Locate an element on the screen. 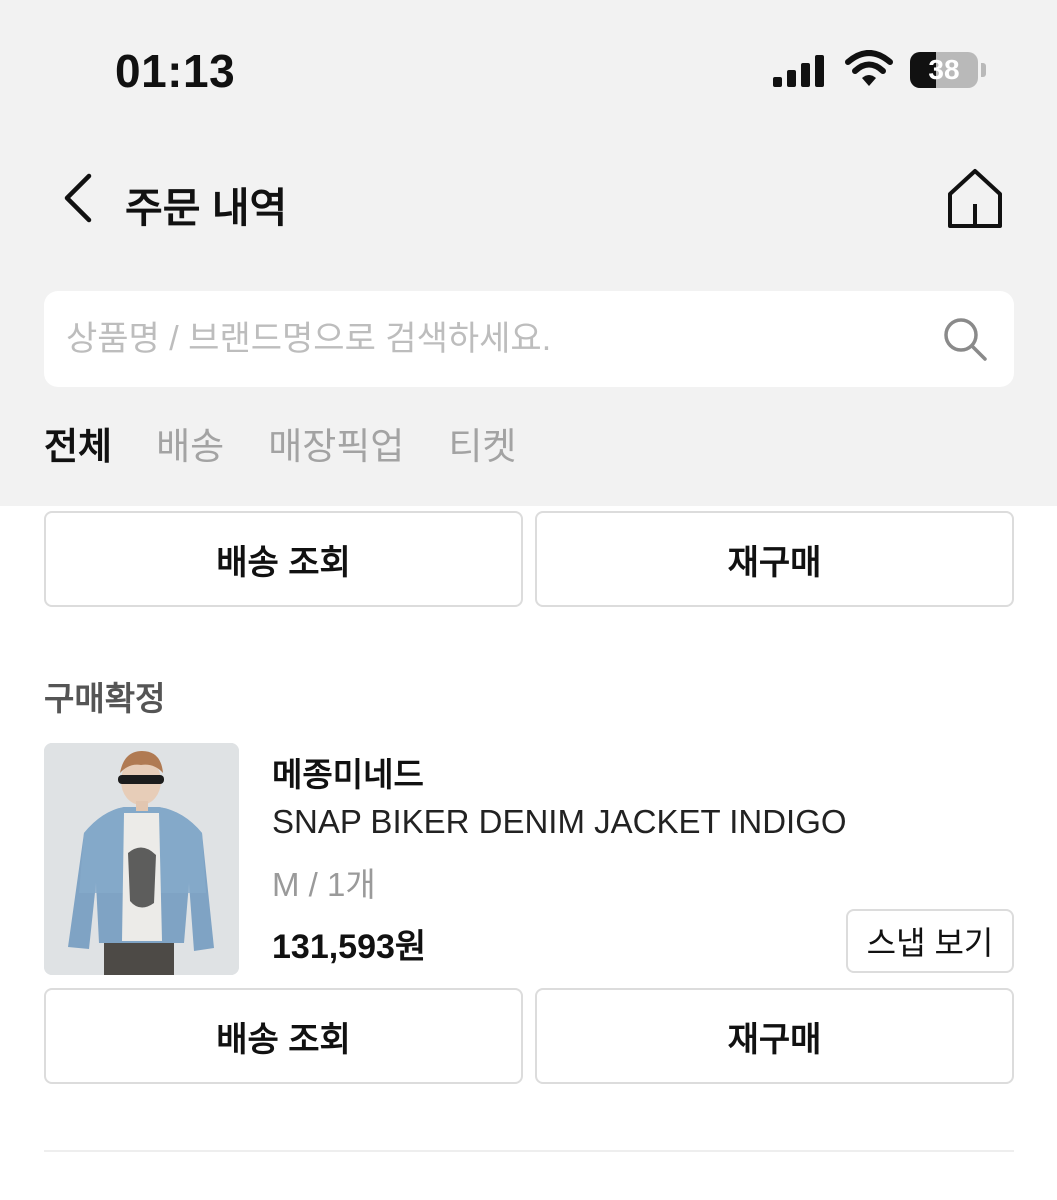  search-bar is located at coordinates (529, 339).